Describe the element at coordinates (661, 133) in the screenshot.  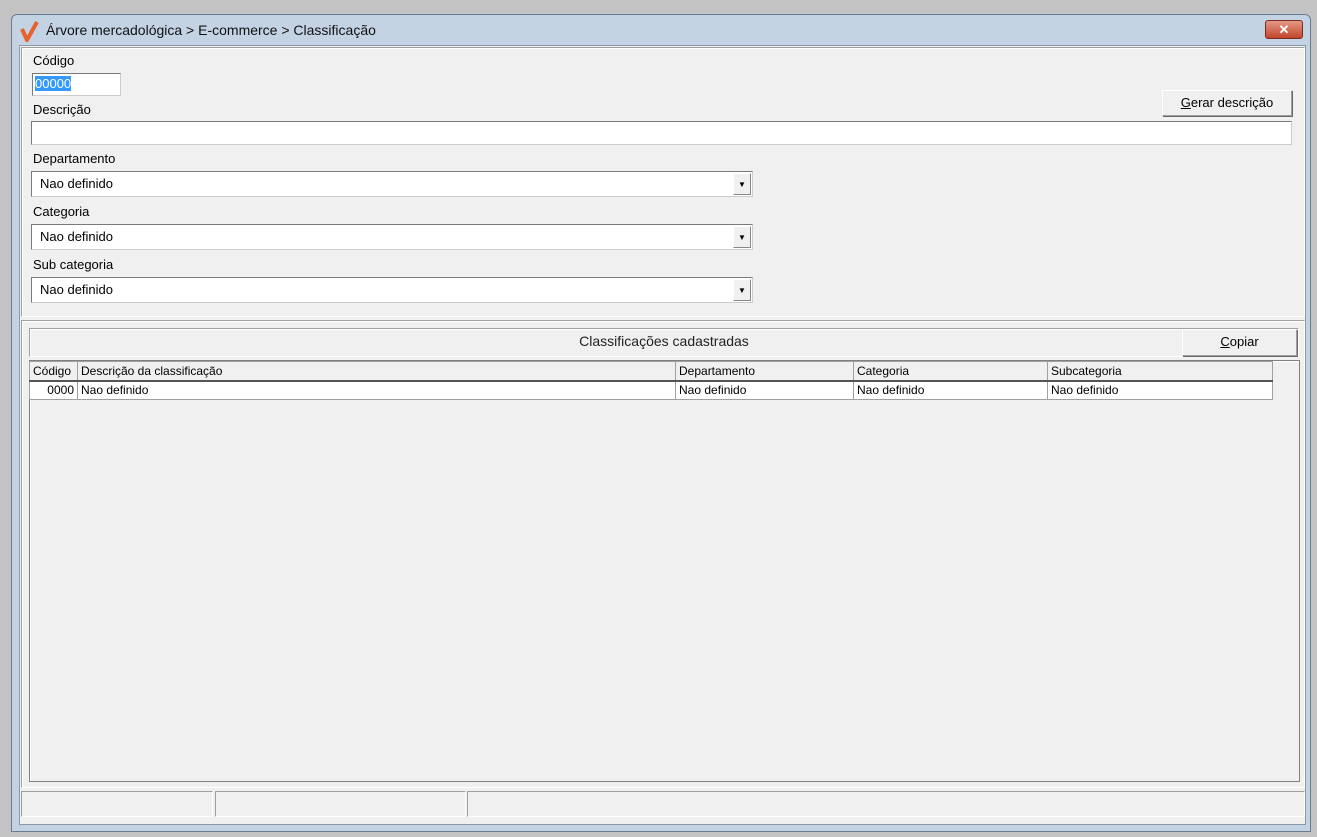
I see `descricao-input` at that location.